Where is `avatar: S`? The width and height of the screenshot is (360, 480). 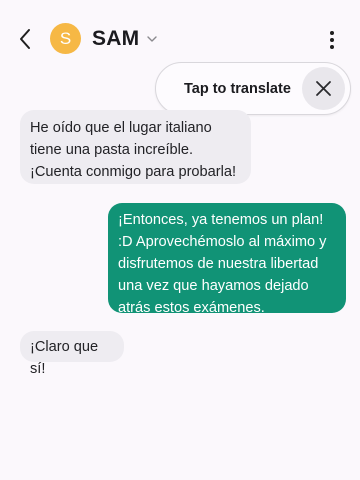 avatar: S is located at coordinates (65, 38).